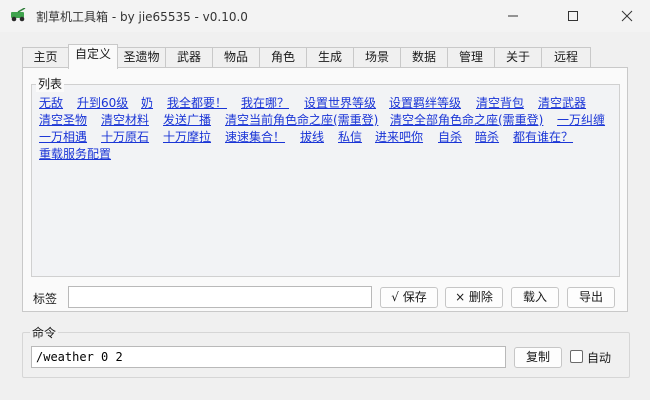  What do you see at coordinates (220, 297) in the screenshot?
I see `tag-input` at bounding box center [220, 297].